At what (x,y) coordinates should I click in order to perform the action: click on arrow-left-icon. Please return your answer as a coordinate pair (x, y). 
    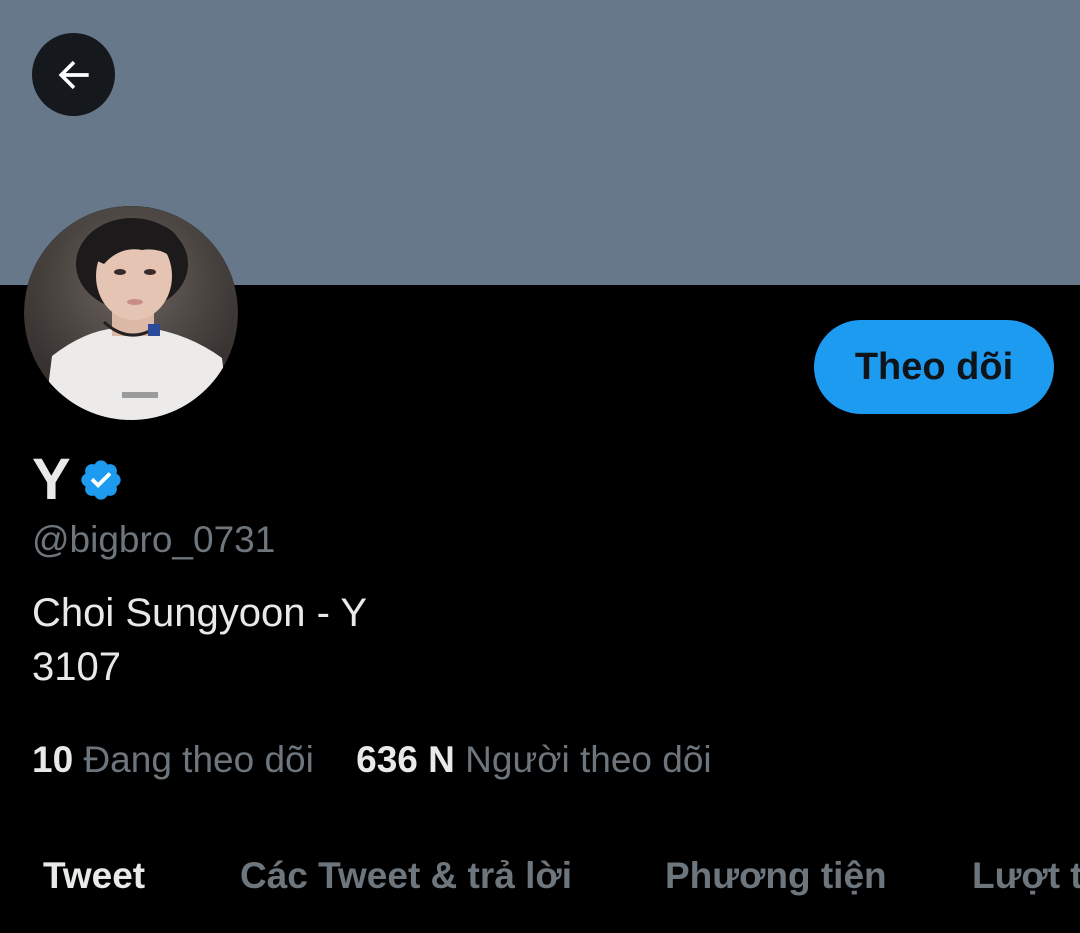
    Looking at the image, I should click on (73, 74).